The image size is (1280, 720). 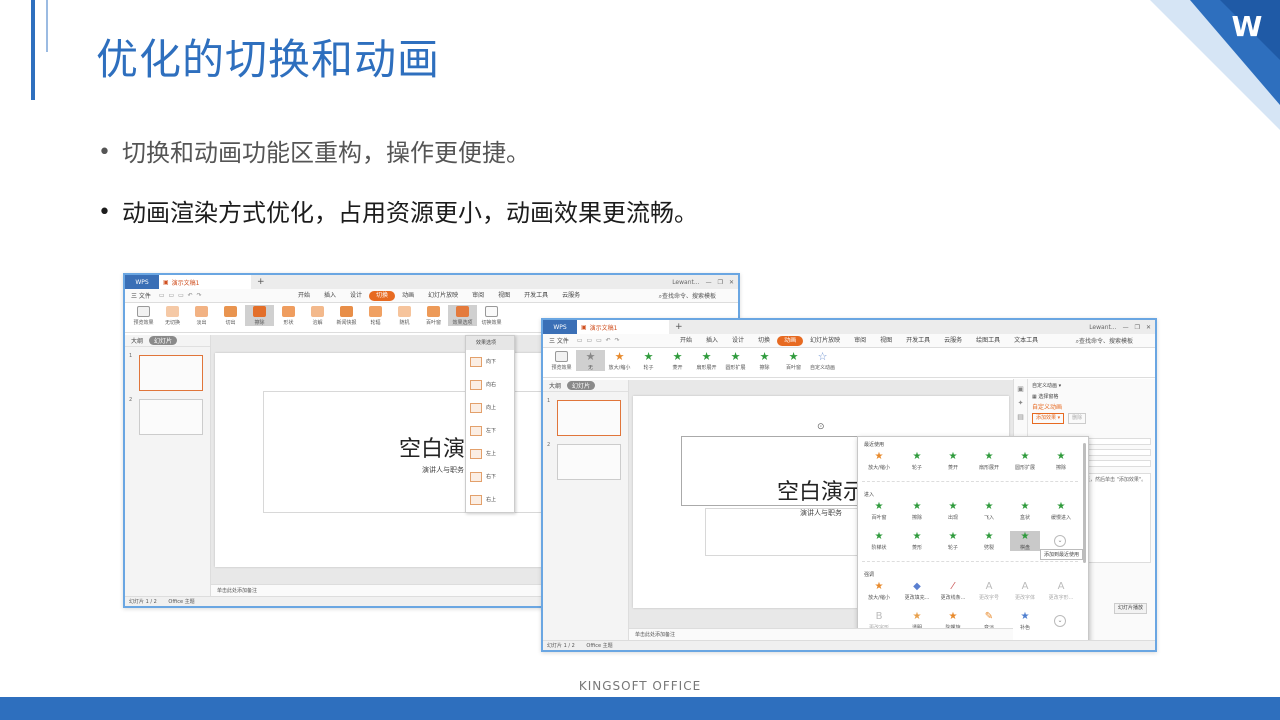 What do you see at coordinates (1025, 461) in the screenshot?
I see `effect-item: ★ 圆形扩展` at bounding box center [1025, 461].